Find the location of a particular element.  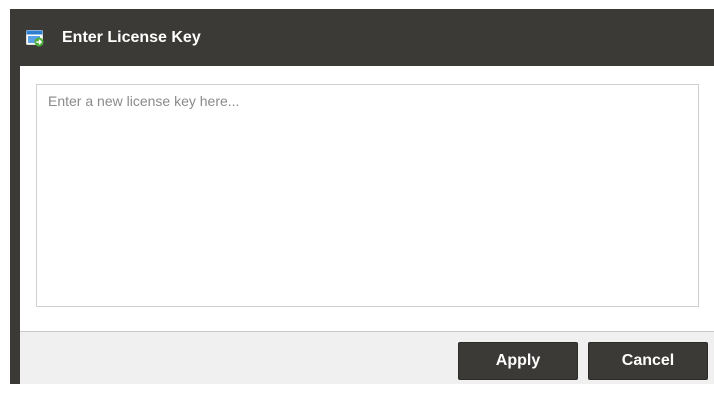

dialog-footer: Apply Cancel is located at coordinates (367, 357).